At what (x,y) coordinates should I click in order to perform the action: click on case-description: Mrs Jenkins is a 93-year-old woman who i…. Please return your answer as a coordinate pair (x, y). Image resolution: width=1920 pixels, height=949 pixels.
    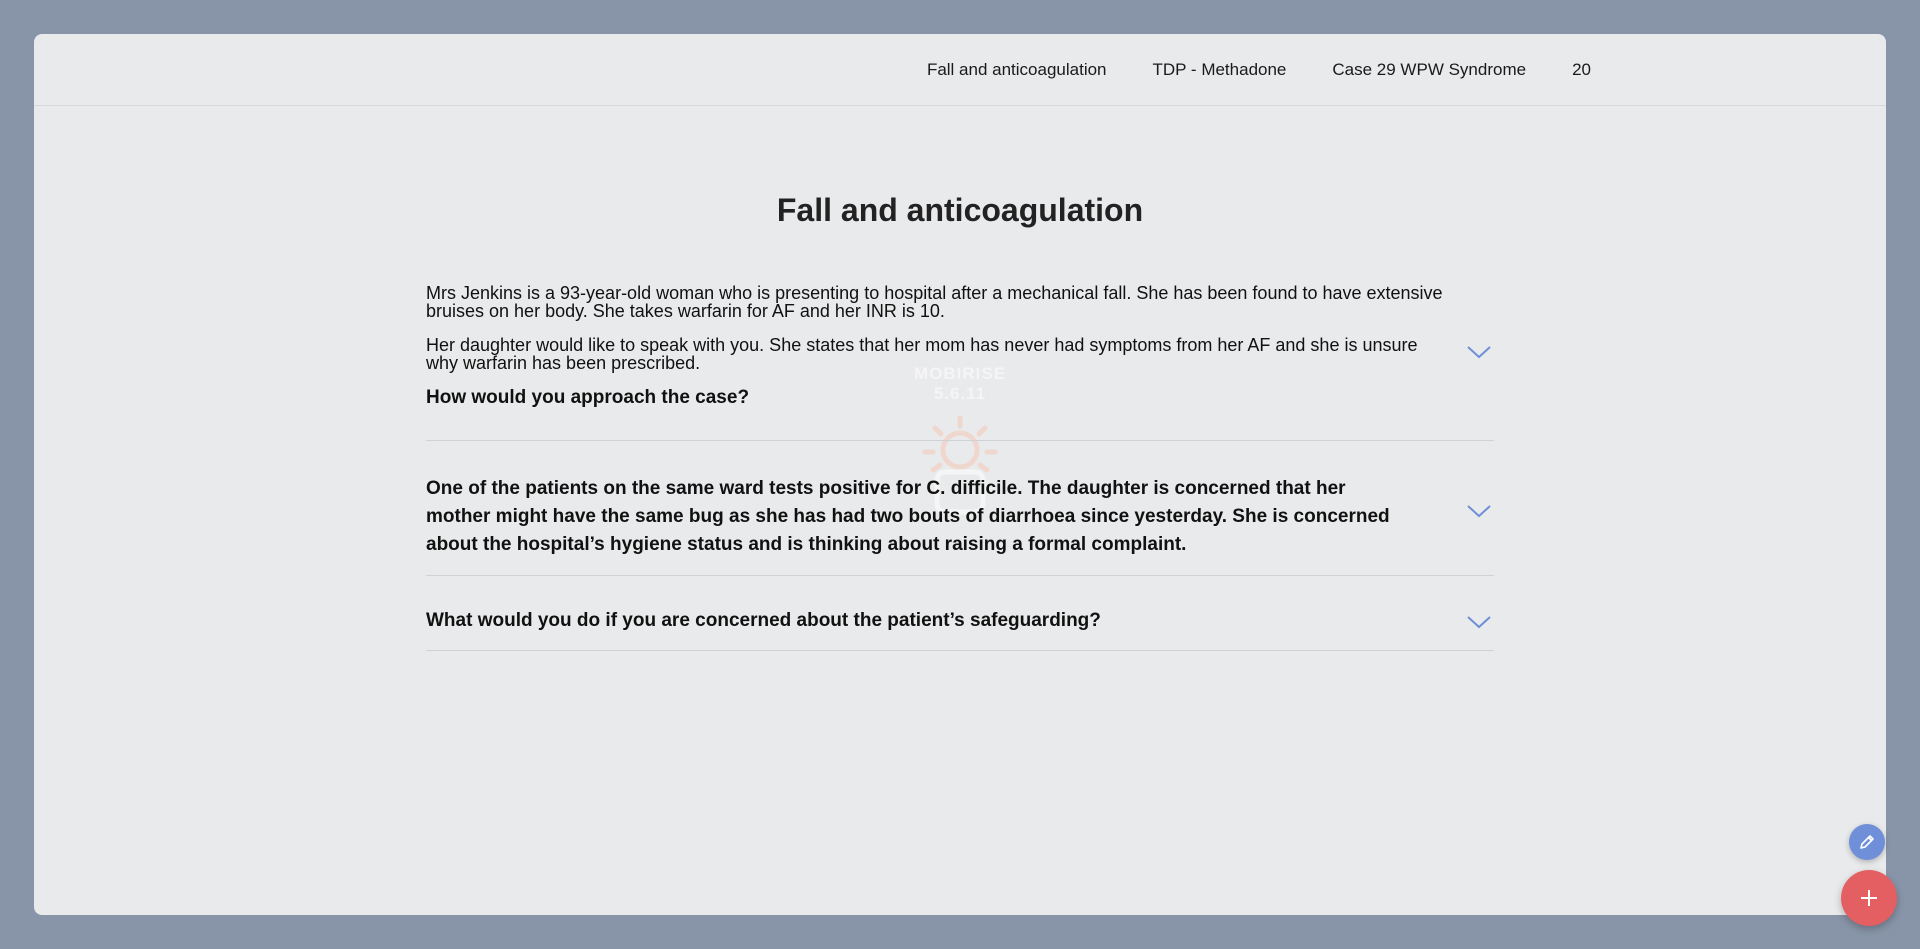
    Looking at the image, I should click on (960, 328).